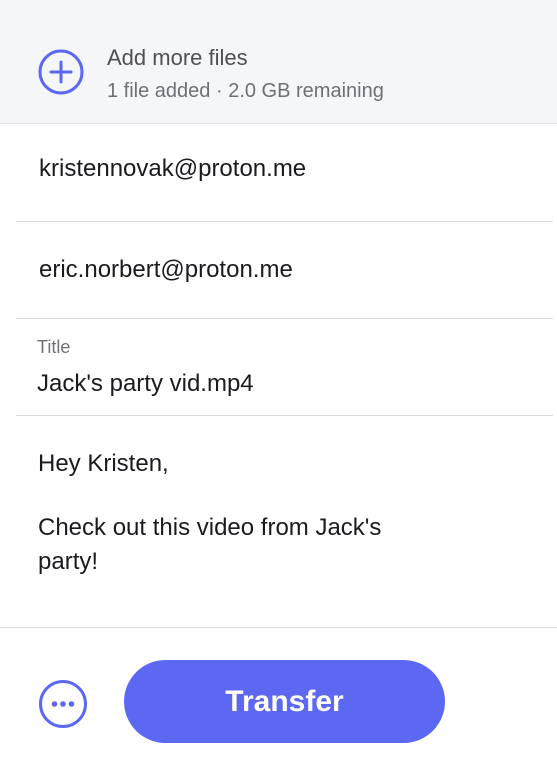 This screenshot has height=768, width=557. What do you see at coordinates (54, 347) in the screenshot?
I see `title-field-label: Title` at bounding box center [54, 347].